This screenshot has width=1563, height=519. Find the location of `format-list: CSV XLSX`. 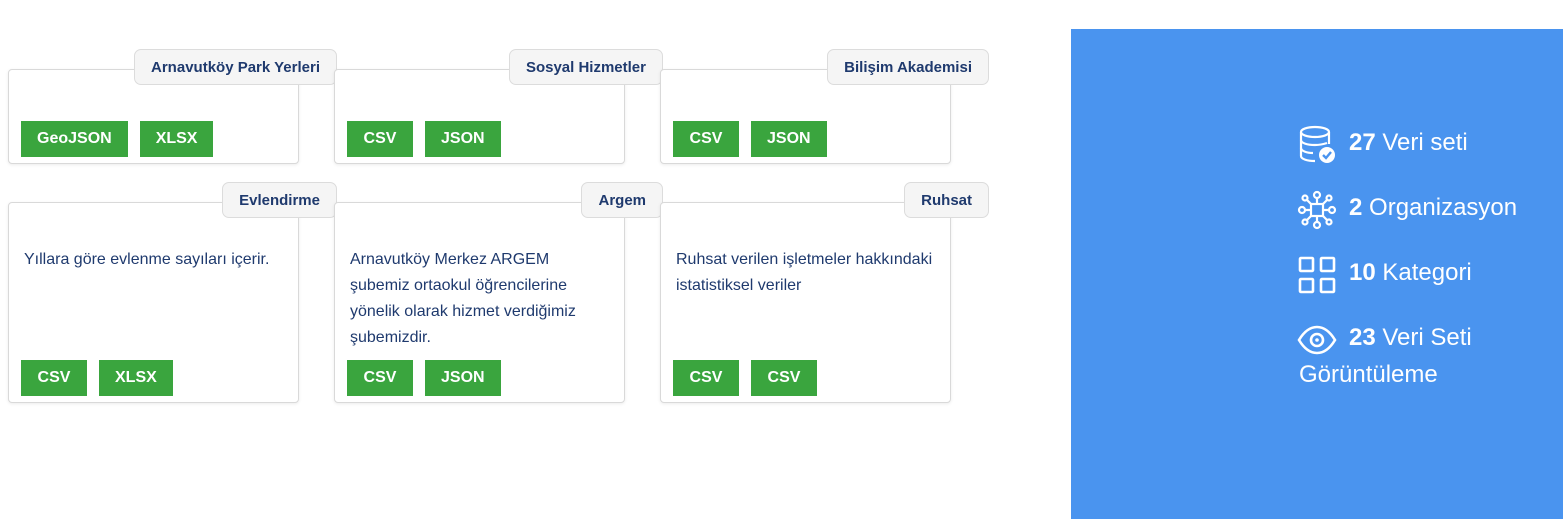

format-list: CSV XLSX is located at coordinates (97, 378).